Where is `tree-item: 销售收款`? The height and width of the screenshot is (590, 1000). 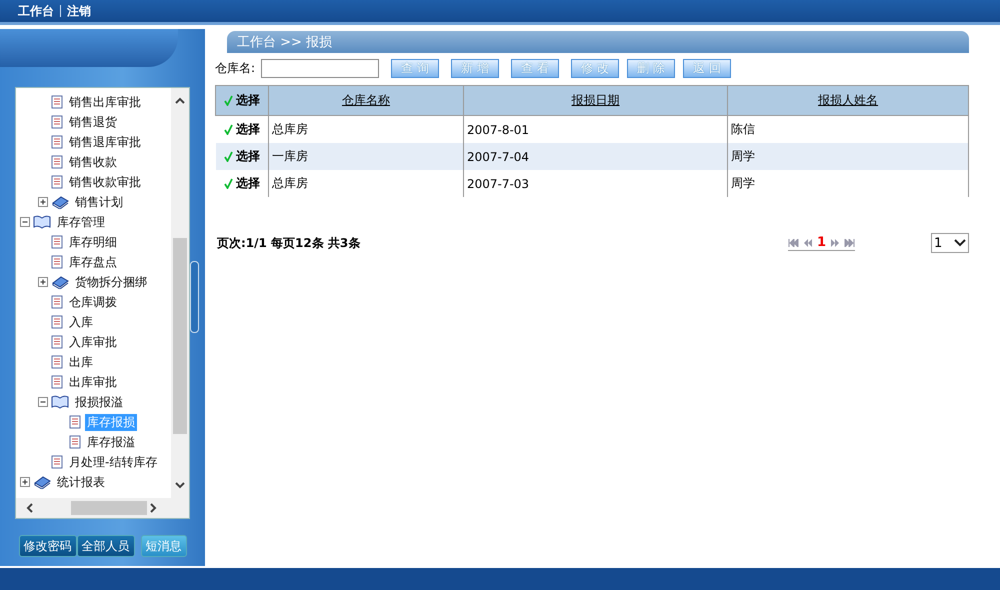
tree-item: 销售收款 is located at coordinates (93, 162).